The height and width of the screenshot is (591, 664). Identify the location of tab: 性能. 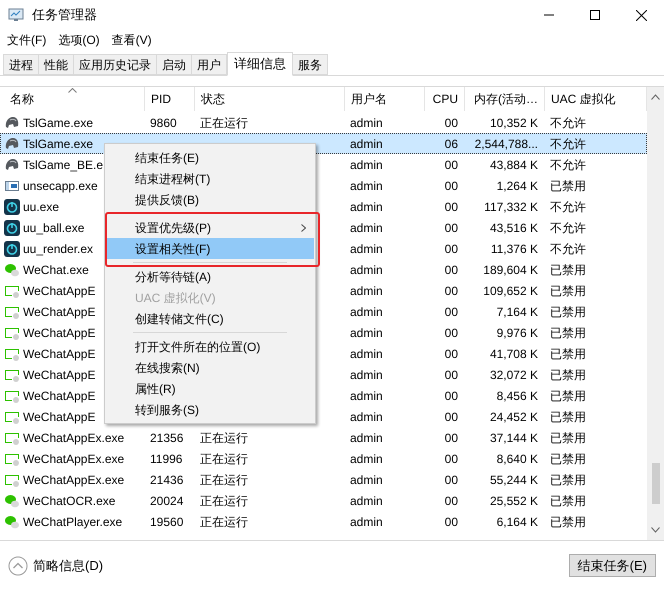
(56, 64).